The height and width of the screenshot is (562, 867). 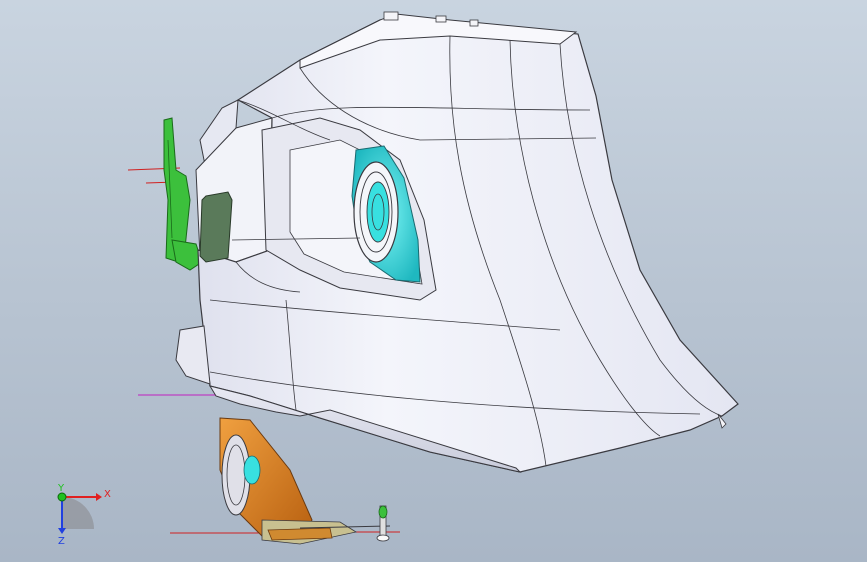 I want to click on green-bracket, so click(x=183, y=194).